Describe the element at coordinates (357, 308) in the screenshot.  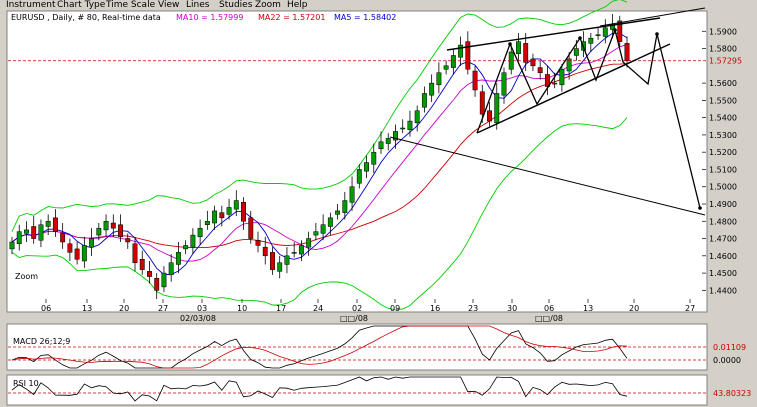
I see `date-tick-label: 02` at that location.